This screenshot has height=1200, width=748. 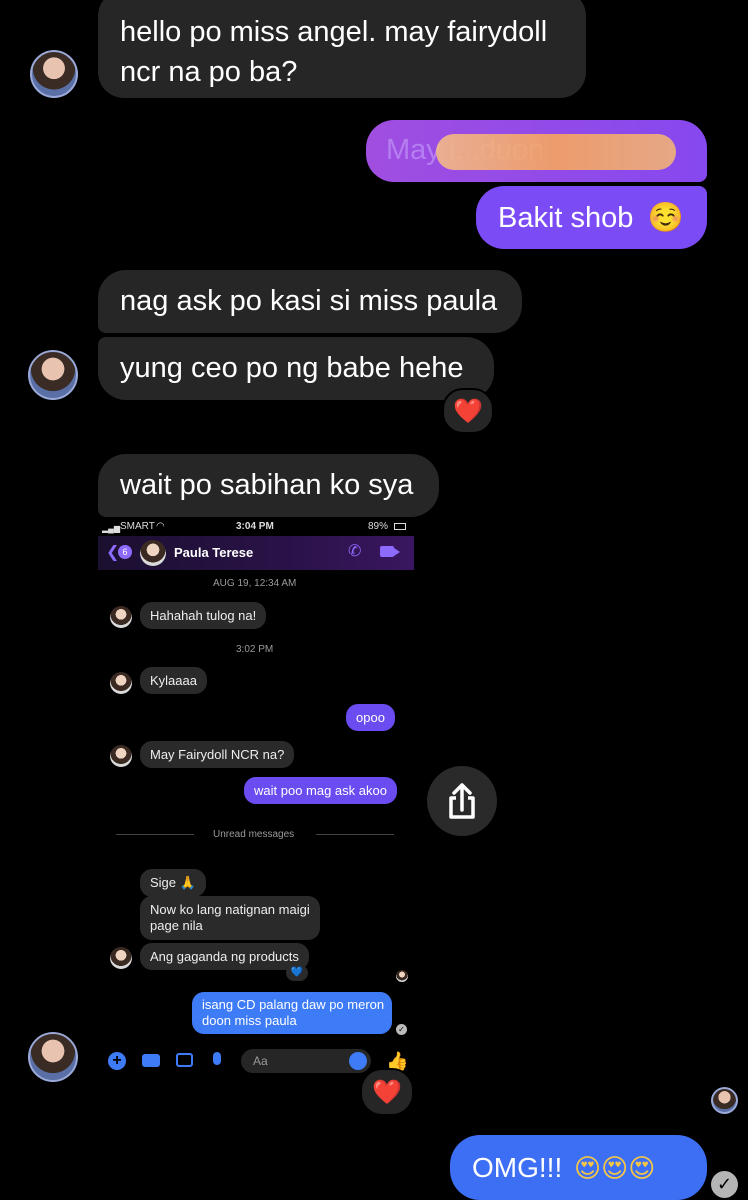 What do you see at coordinates (401, 1029) in the screenshot?
I see `sent-check-icon: ✓` at bounding box center [401, 1029].